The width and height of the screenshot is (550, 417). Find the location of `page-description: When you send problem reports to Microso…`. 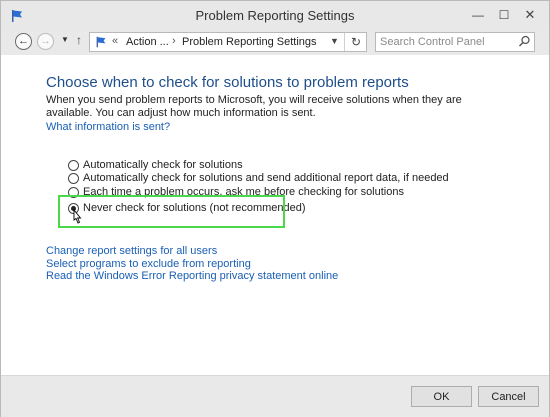

page-description: When you send problem reports to Microso… is located at coordinates (254, 106).